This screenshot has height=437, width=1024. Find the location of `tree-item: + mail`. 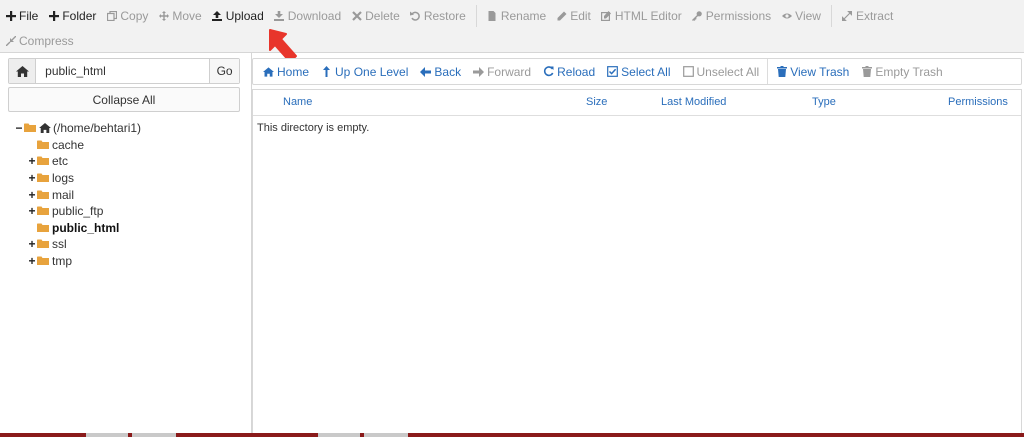

tree-item: + mail is located at coordinates (129, 194).